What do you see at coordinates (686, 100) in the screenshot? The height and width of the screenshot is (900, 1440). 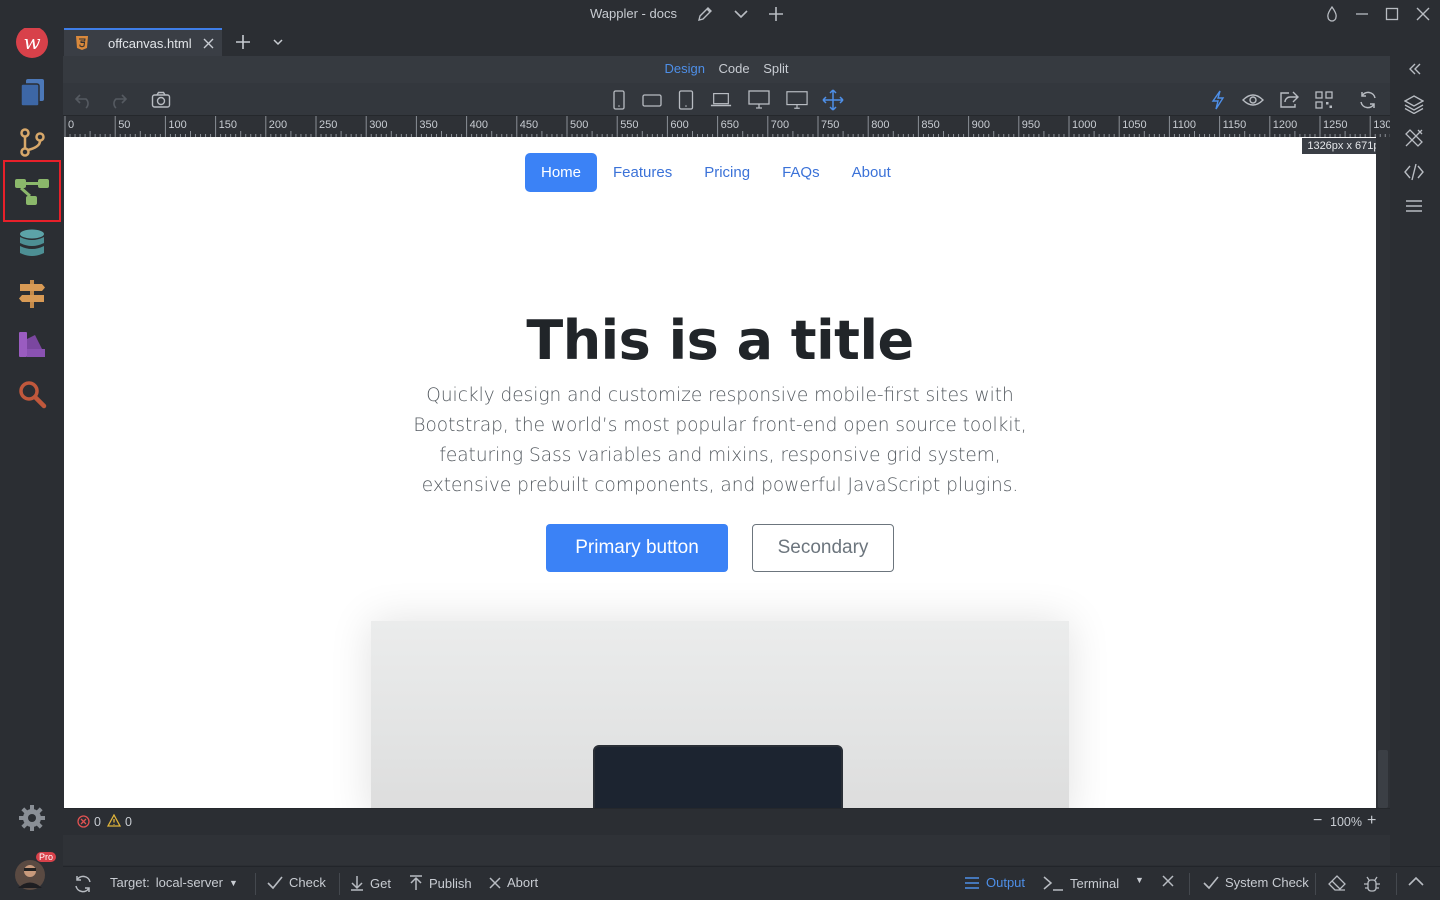 I see `device-tablet-icon` at bounding box center [686, 100].